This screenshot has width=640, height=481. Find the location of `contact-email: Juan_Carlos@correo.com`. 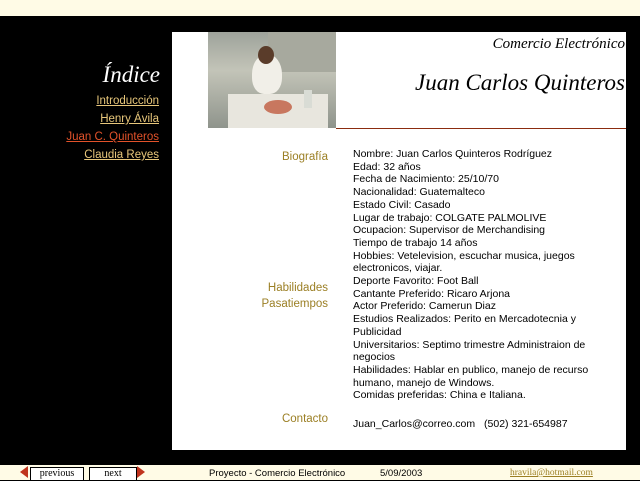

contact-email: Juan_Carlos@correo.com is located at coordinates (414, 424).